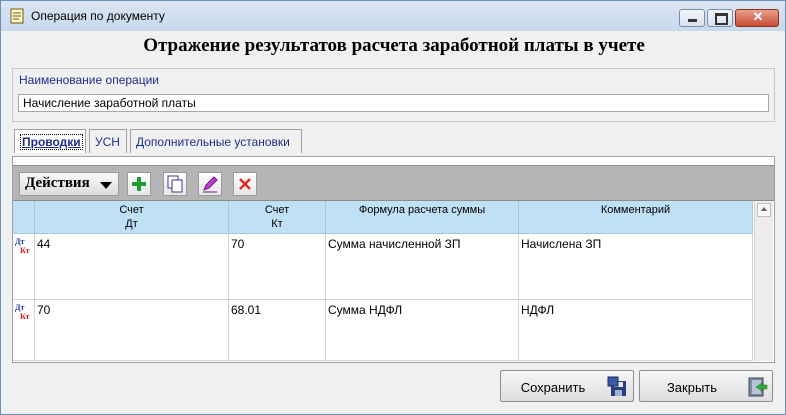 Image resolution: width=786 pixels, height=415 pixels. I want to click on table-header-debit: Счет Дт, so click(132, 217).